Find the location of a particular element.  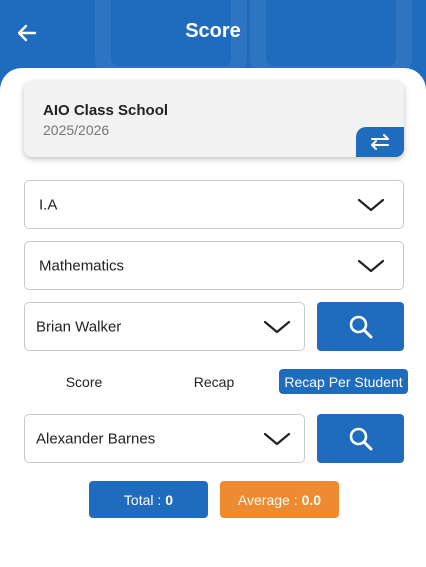

recap-search-button is located at coordinates (360, 438).